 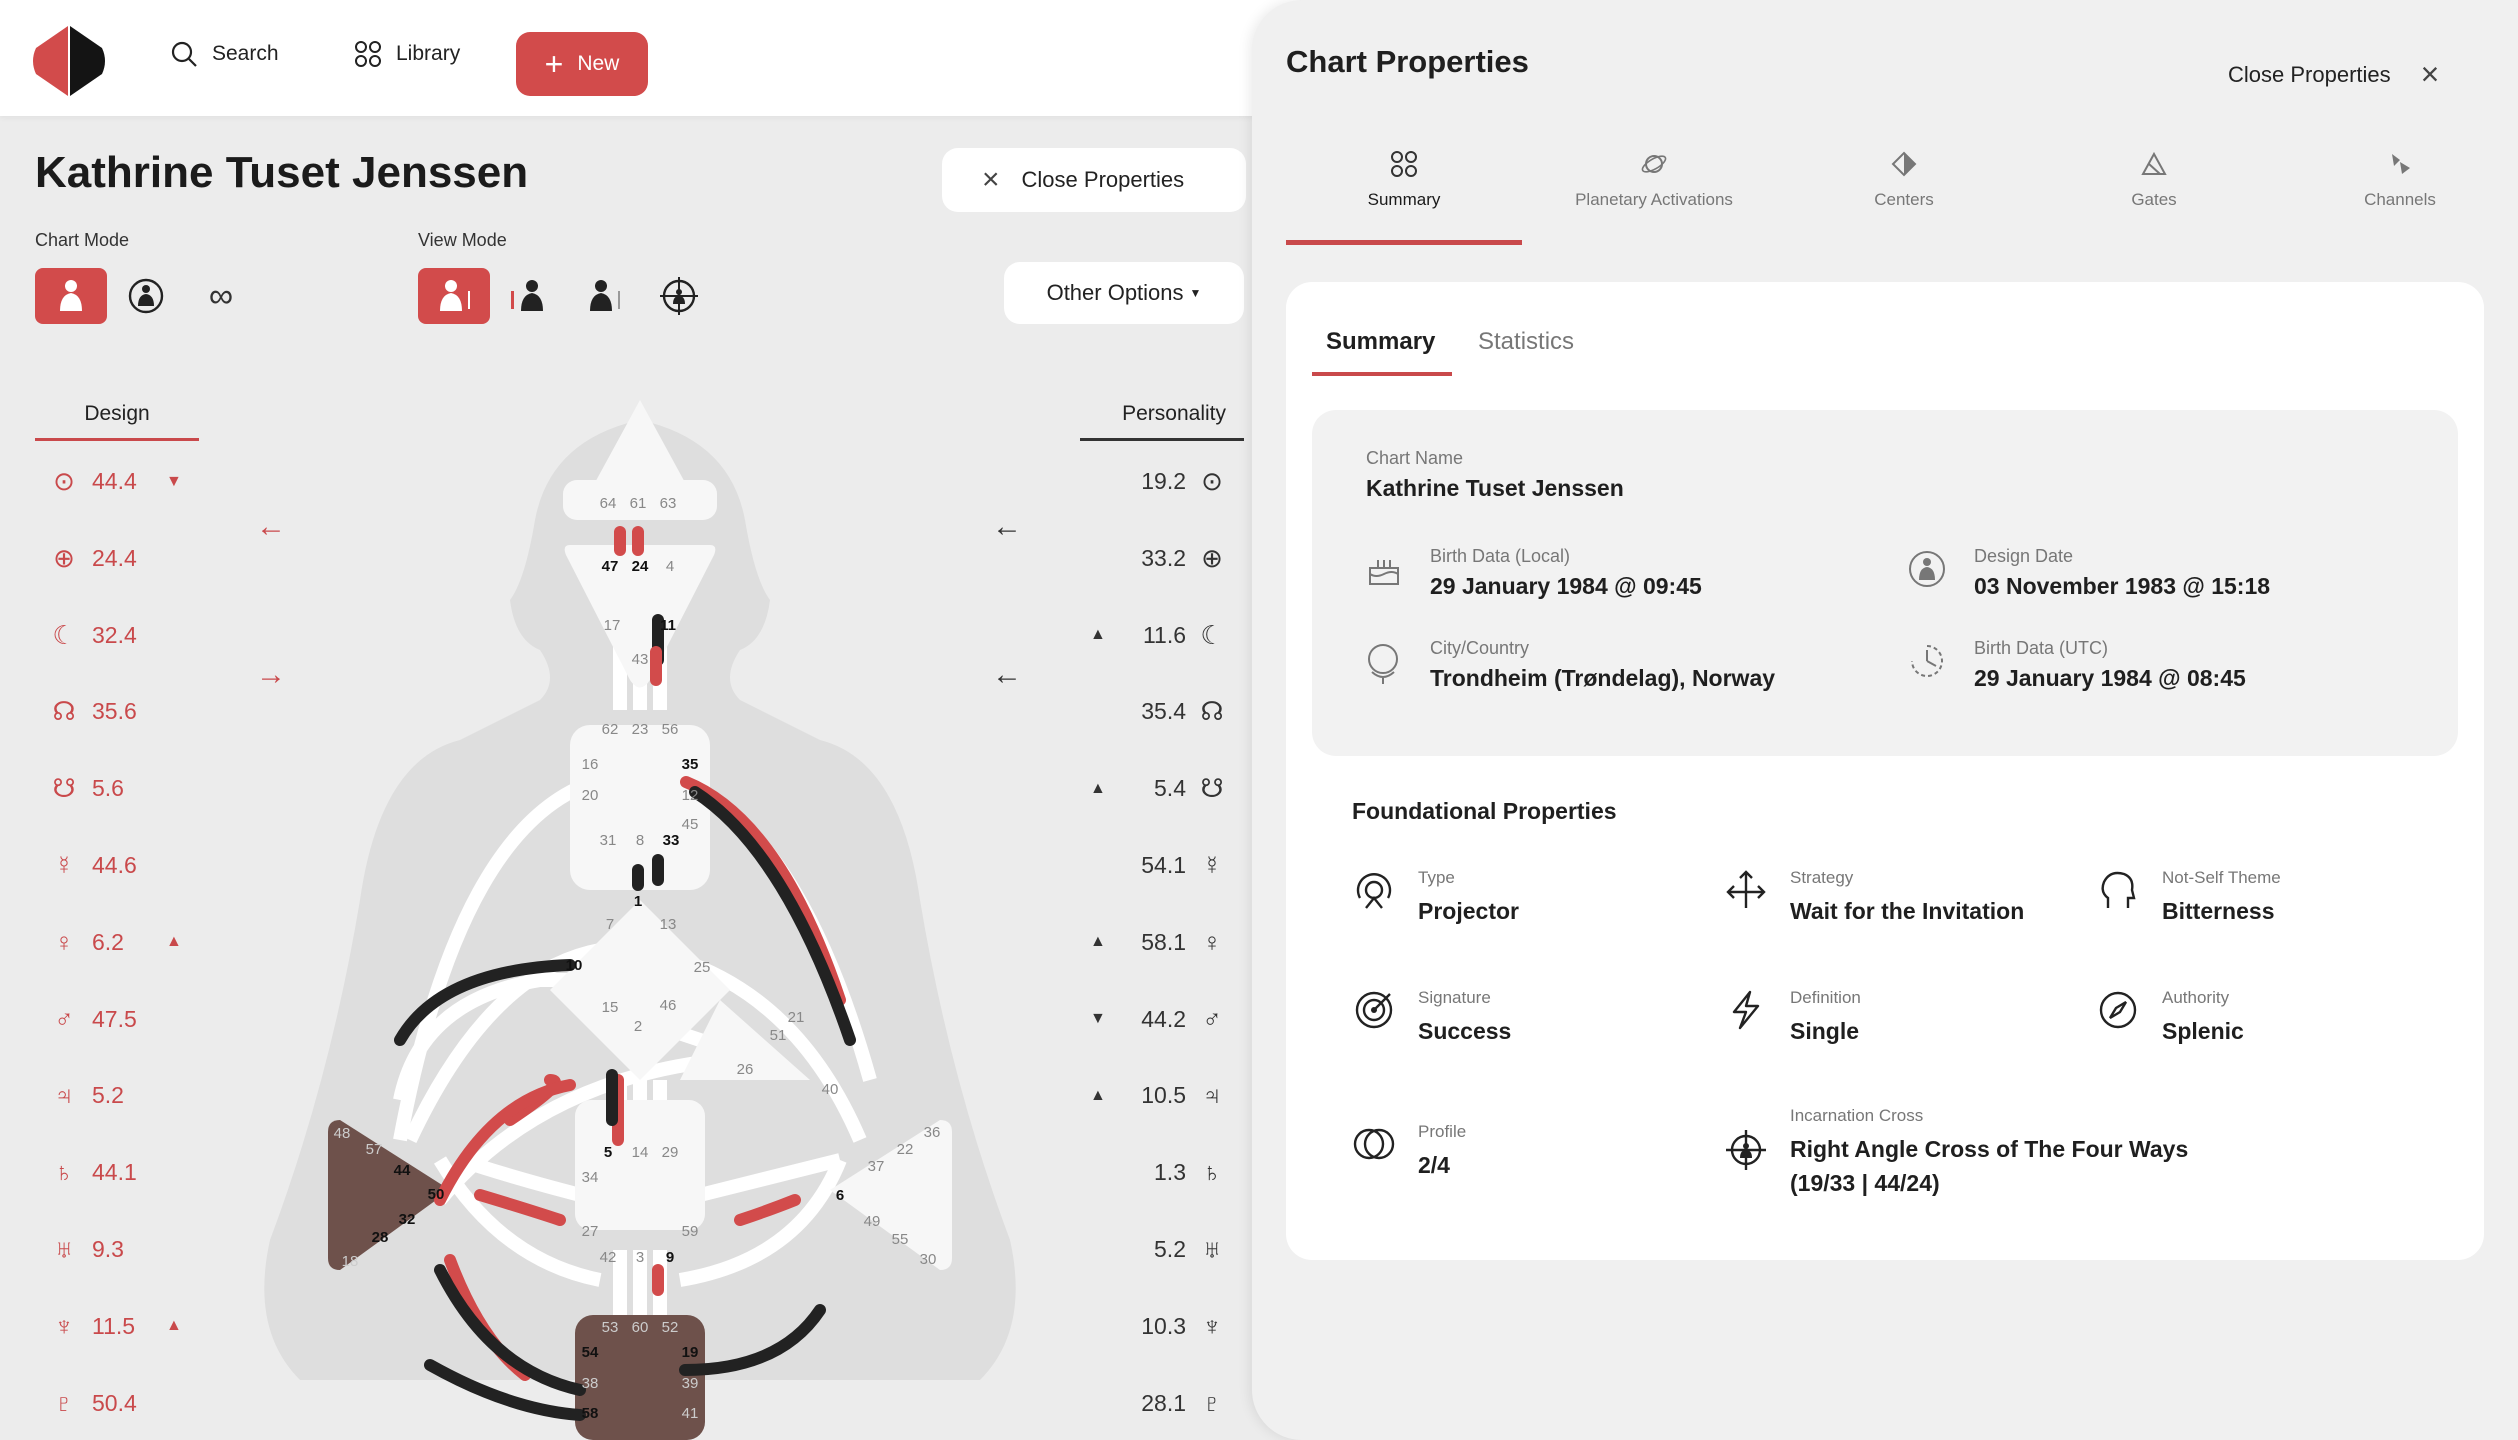 I want to click on personality-activation-row: ▲ 11.6 ☾, so click(x=1158, y=635).